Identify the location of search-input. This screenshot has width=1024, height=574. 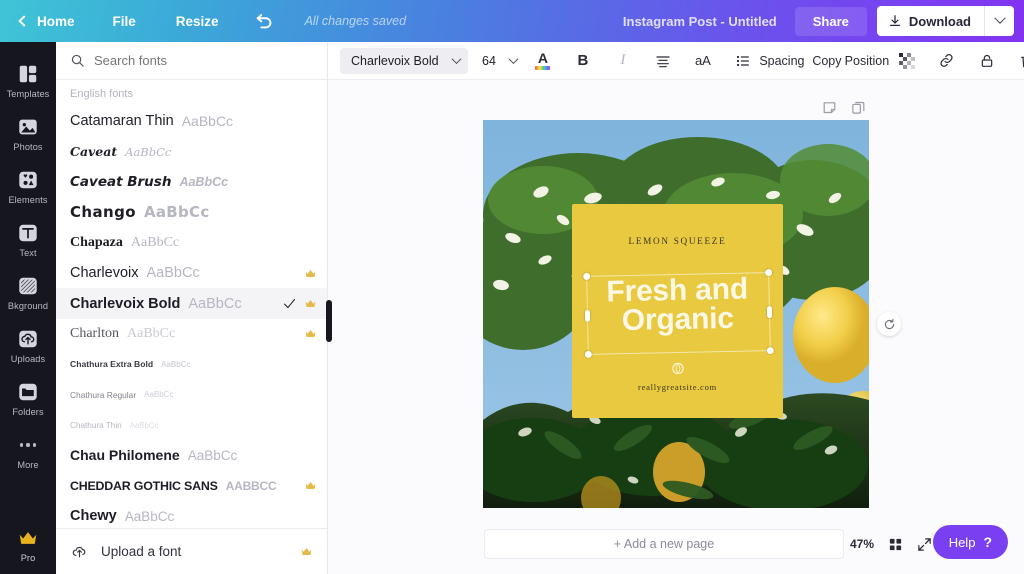
(203, 60).